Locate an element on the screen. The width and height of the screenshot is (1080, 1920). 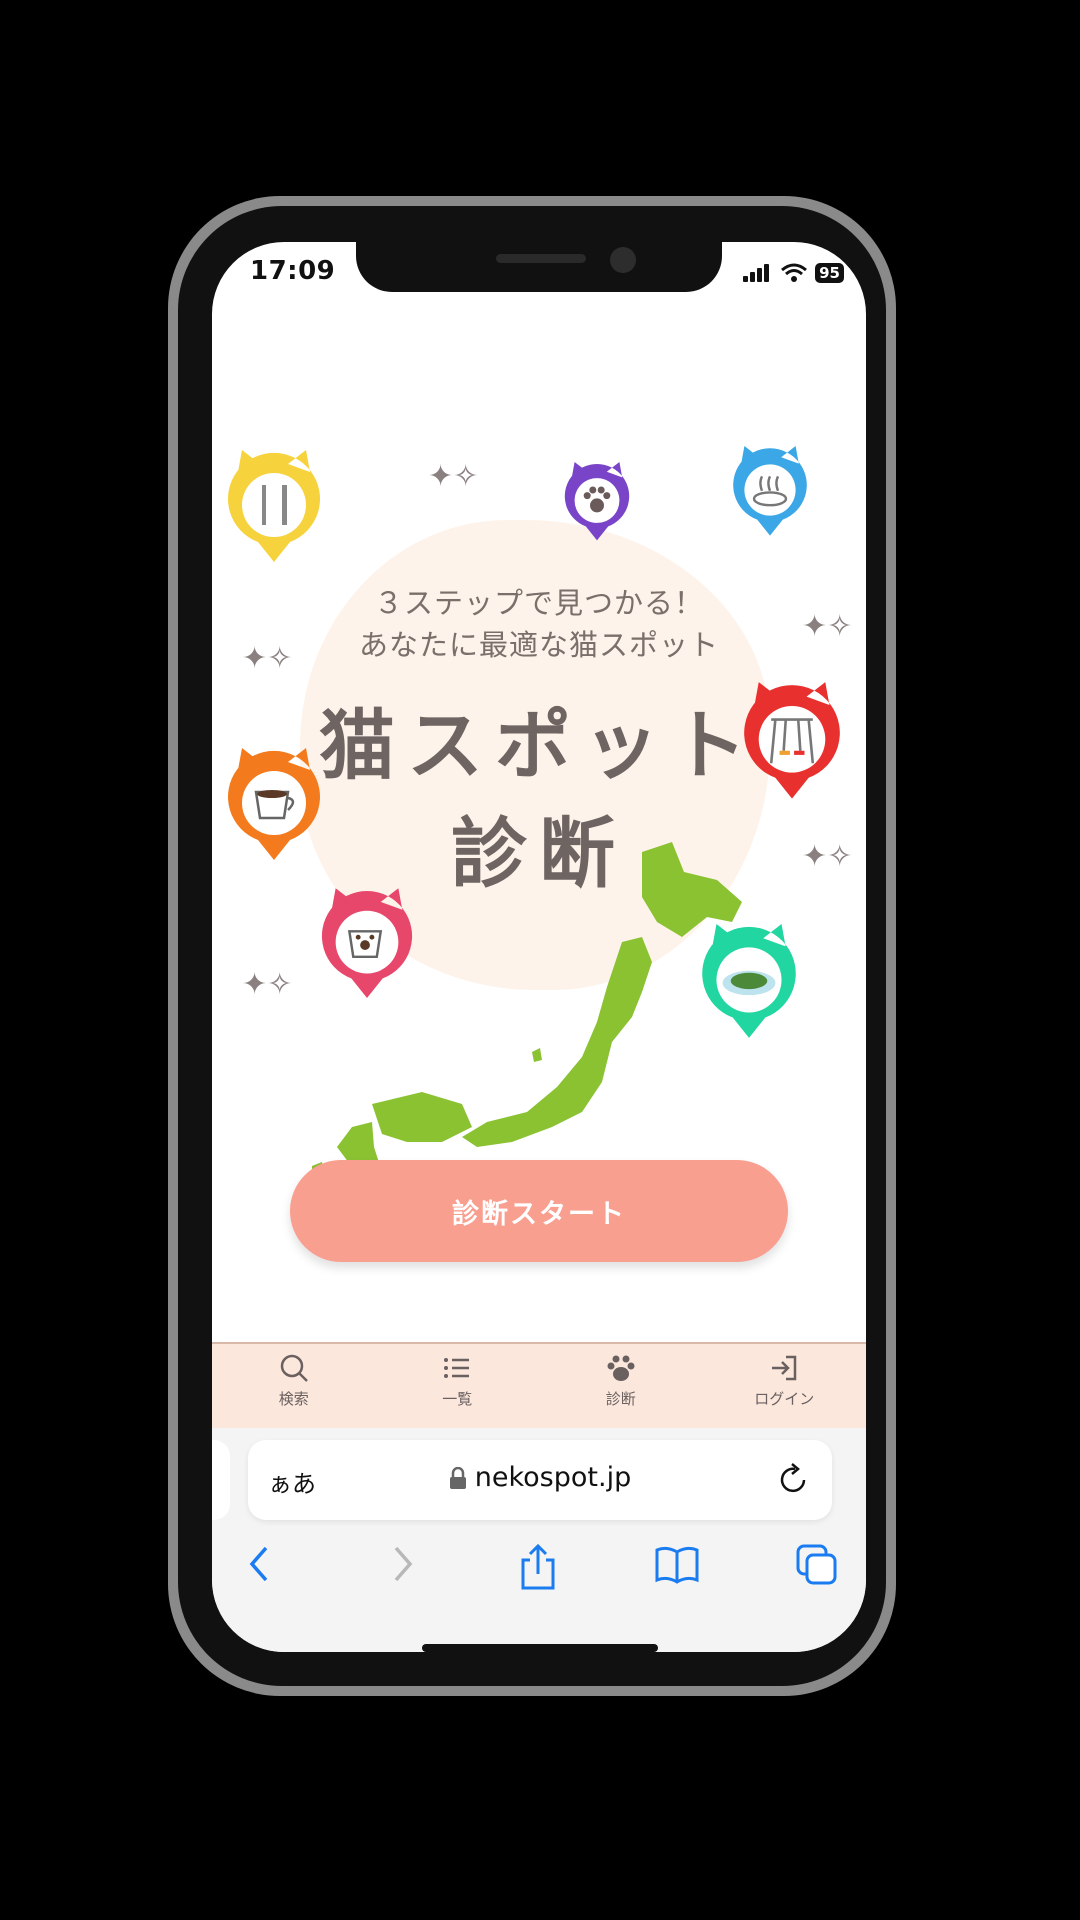
paw-pin-icon is located at coordinates (597, 501).